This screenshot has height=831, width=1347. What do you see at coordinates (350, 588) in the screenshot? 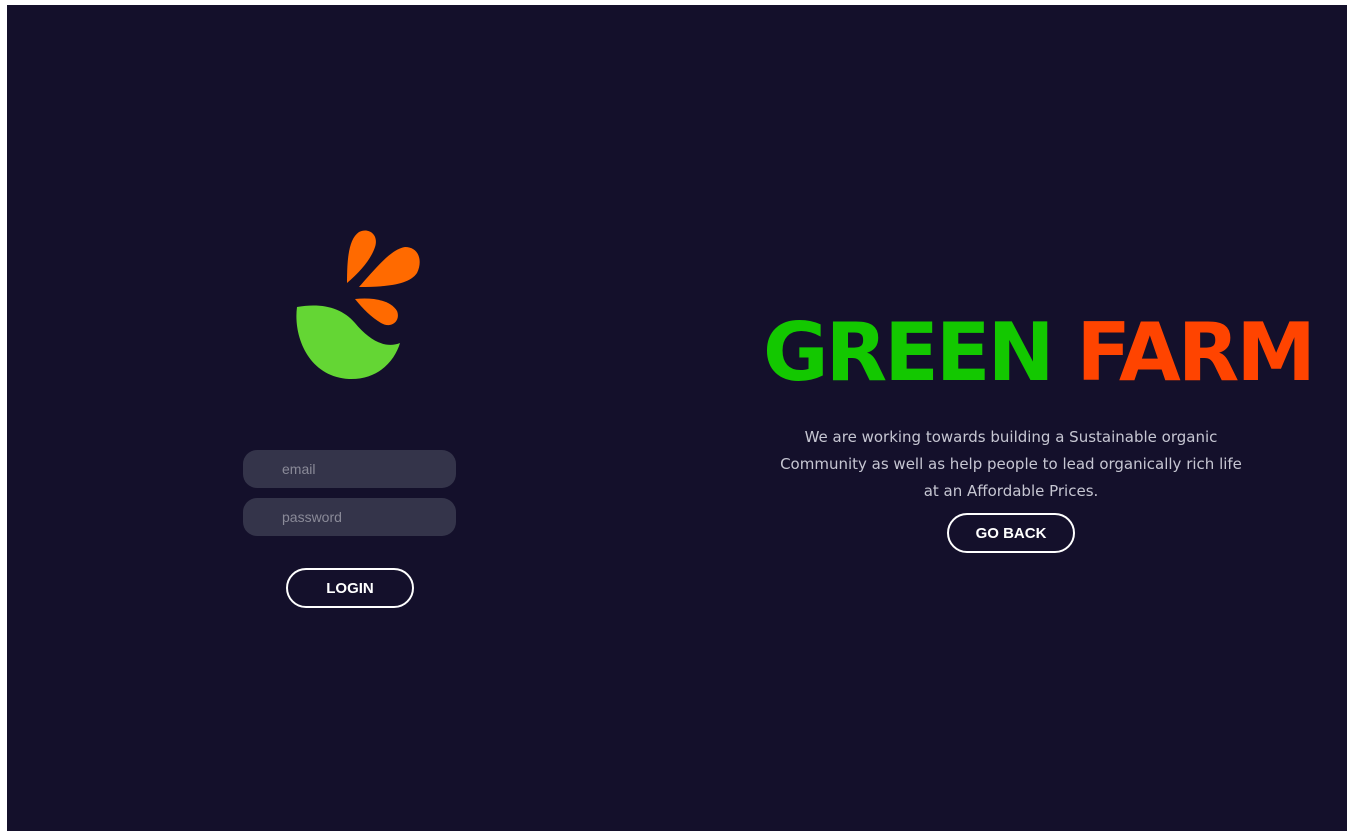
I see `login-button: LOGIN` at bounding box center [350, 588].